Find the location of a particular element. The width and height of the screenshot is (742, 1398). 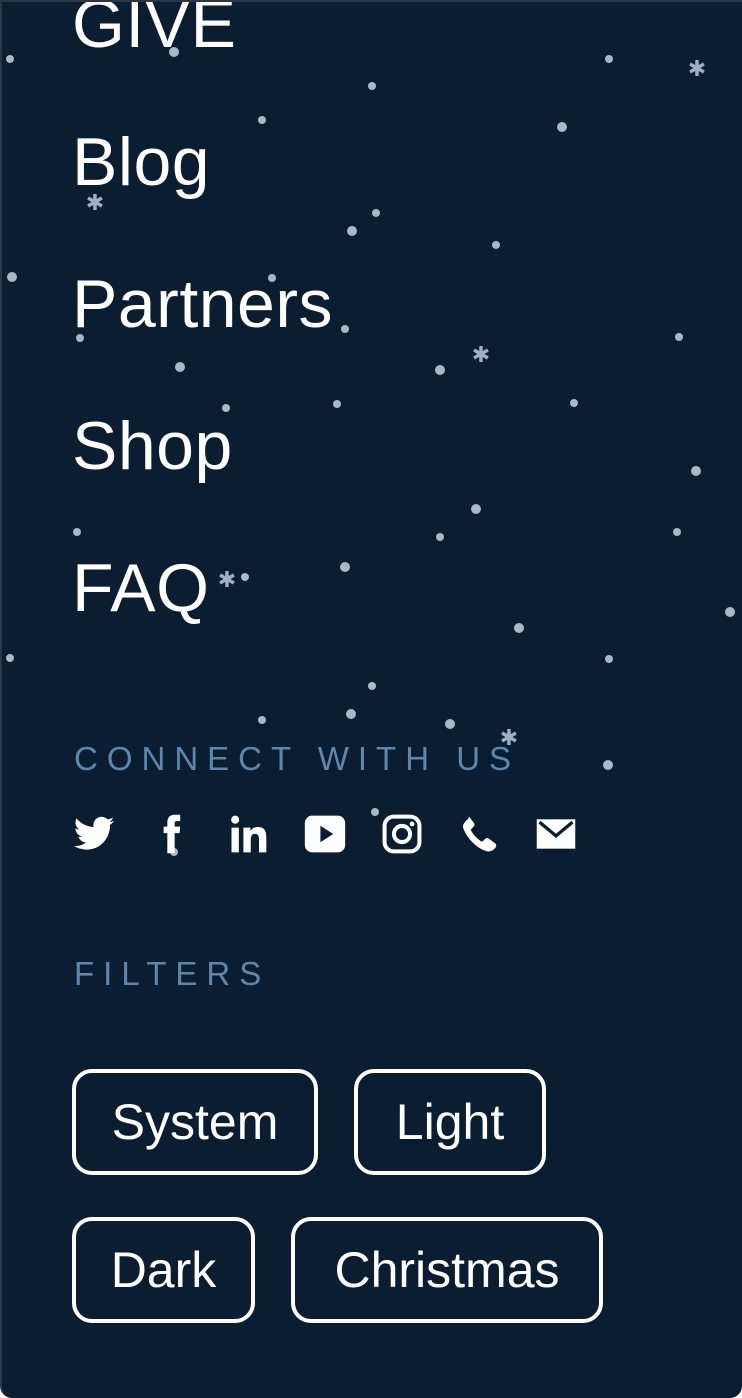

filter-christmas-button: Christmas is located at coordinates (447, 1270).